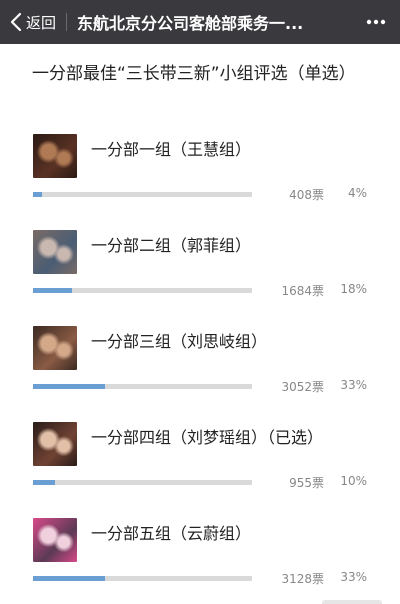 The height and width of the screenshot is (604, 400). Describe the element at coordinates (200, 371) in the screenshot. I see `poll-option: 一分部三组（刘思岐组） 3052票 33%` at that location.